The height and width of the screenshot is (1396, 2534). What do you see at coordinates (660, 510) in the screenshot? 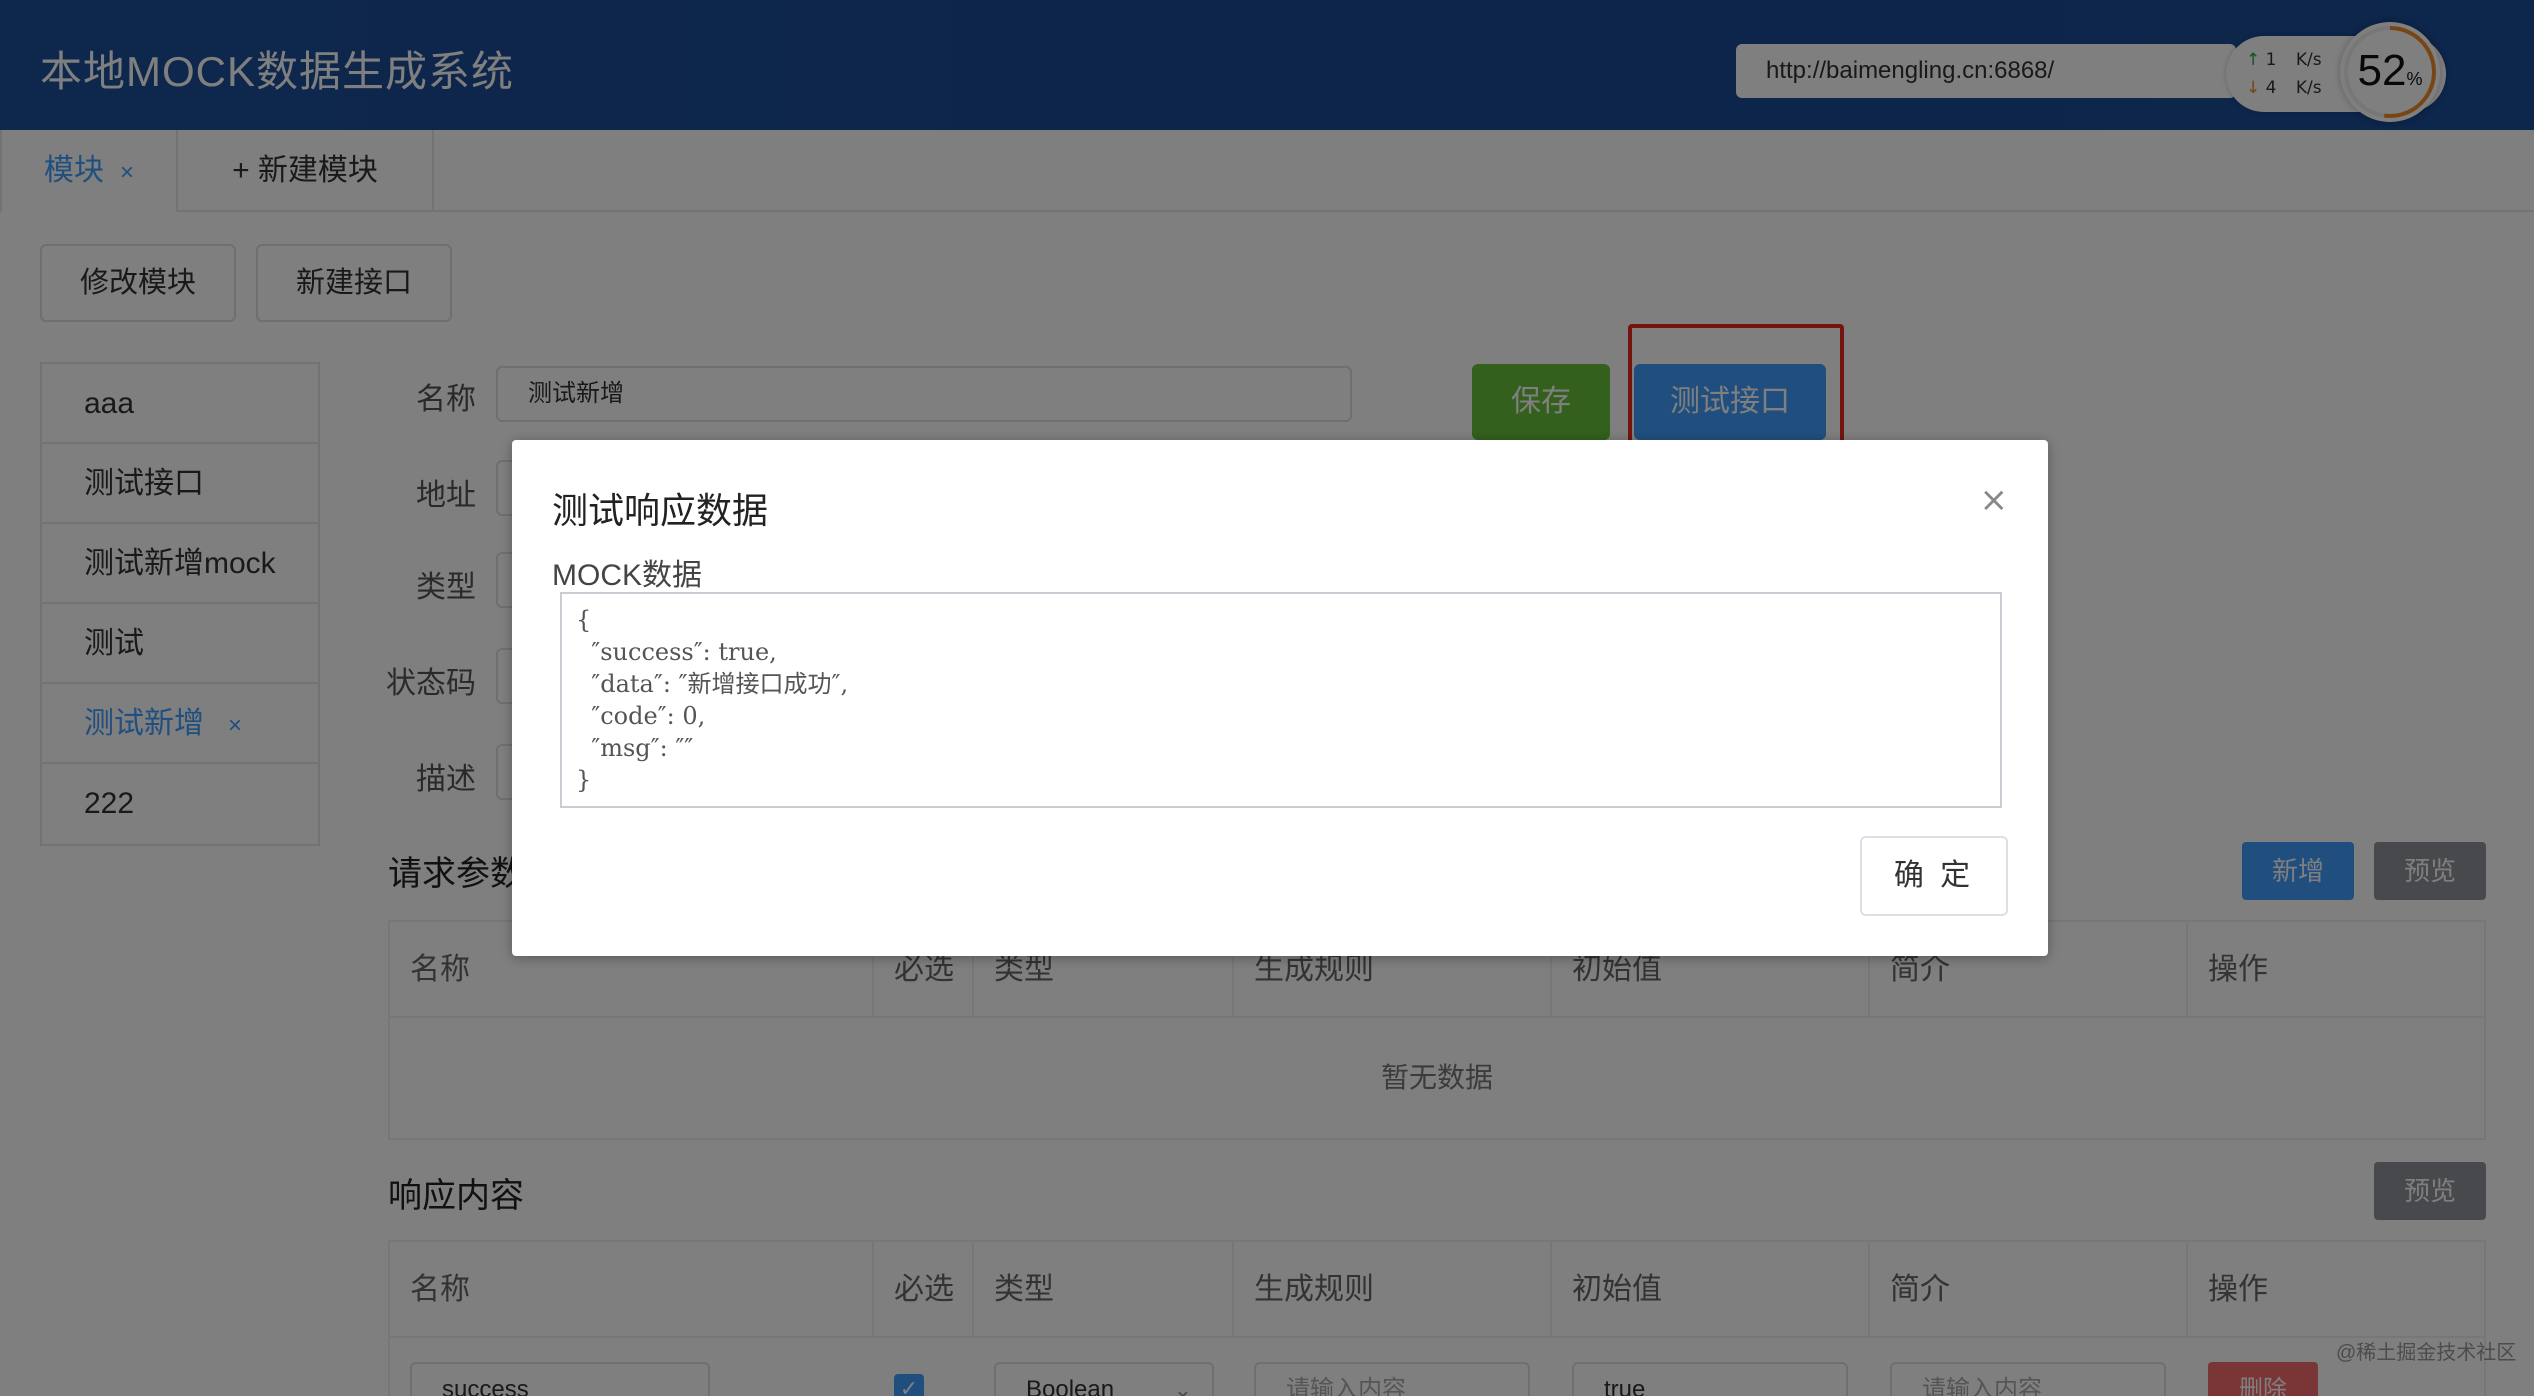
I see `dialog-title: 测试响应数据` at bounding box center [660, 510].